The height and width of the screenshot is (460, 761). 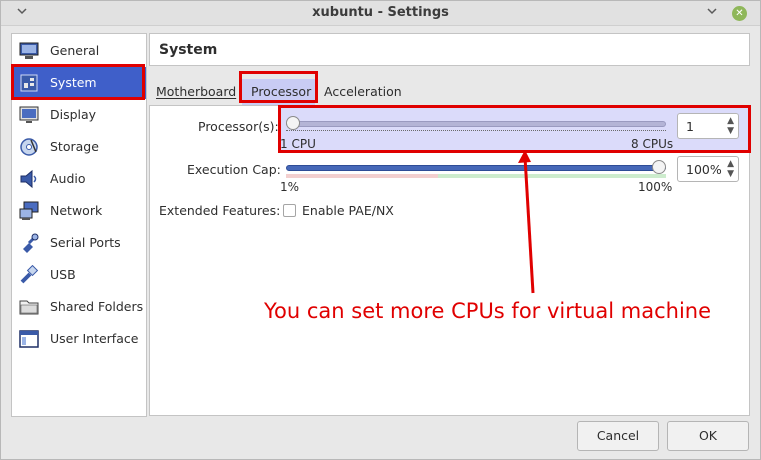 What do you see at coordinates (290, 187) in the screenshot?
I see `execution-cap-min-label: 1%` at bounding box center [290, 187].